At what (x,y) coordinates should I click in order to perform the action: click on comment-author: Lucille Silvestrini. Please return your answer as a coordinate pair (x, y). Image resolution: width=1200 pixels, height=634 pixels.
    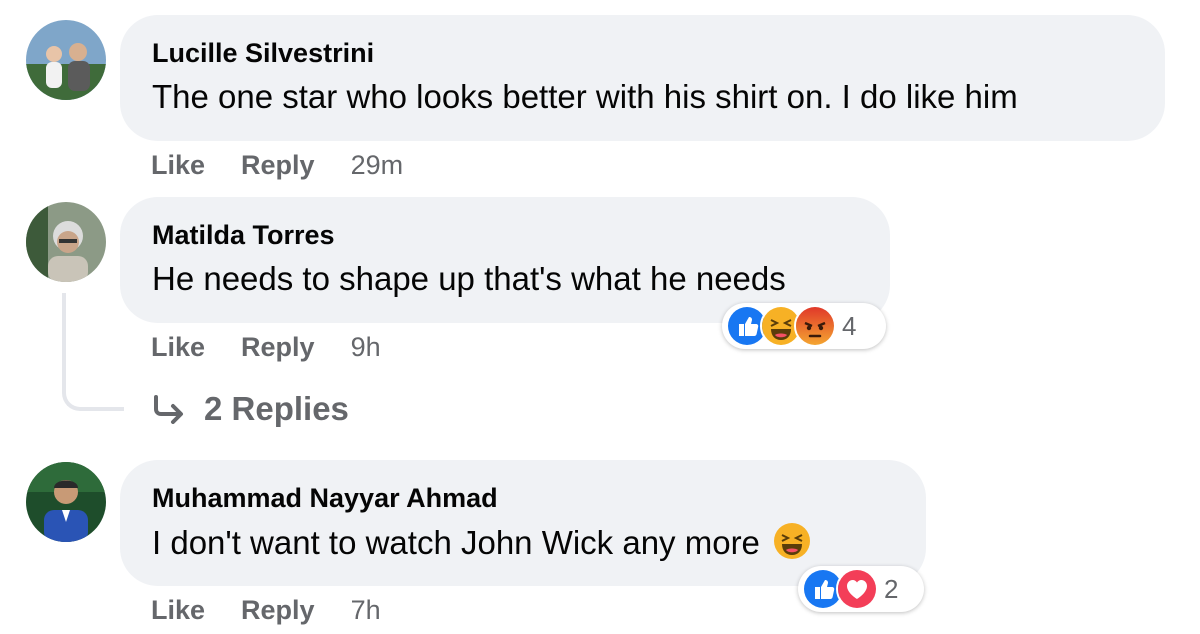
    Looking at the image, I should click on (642, 53).